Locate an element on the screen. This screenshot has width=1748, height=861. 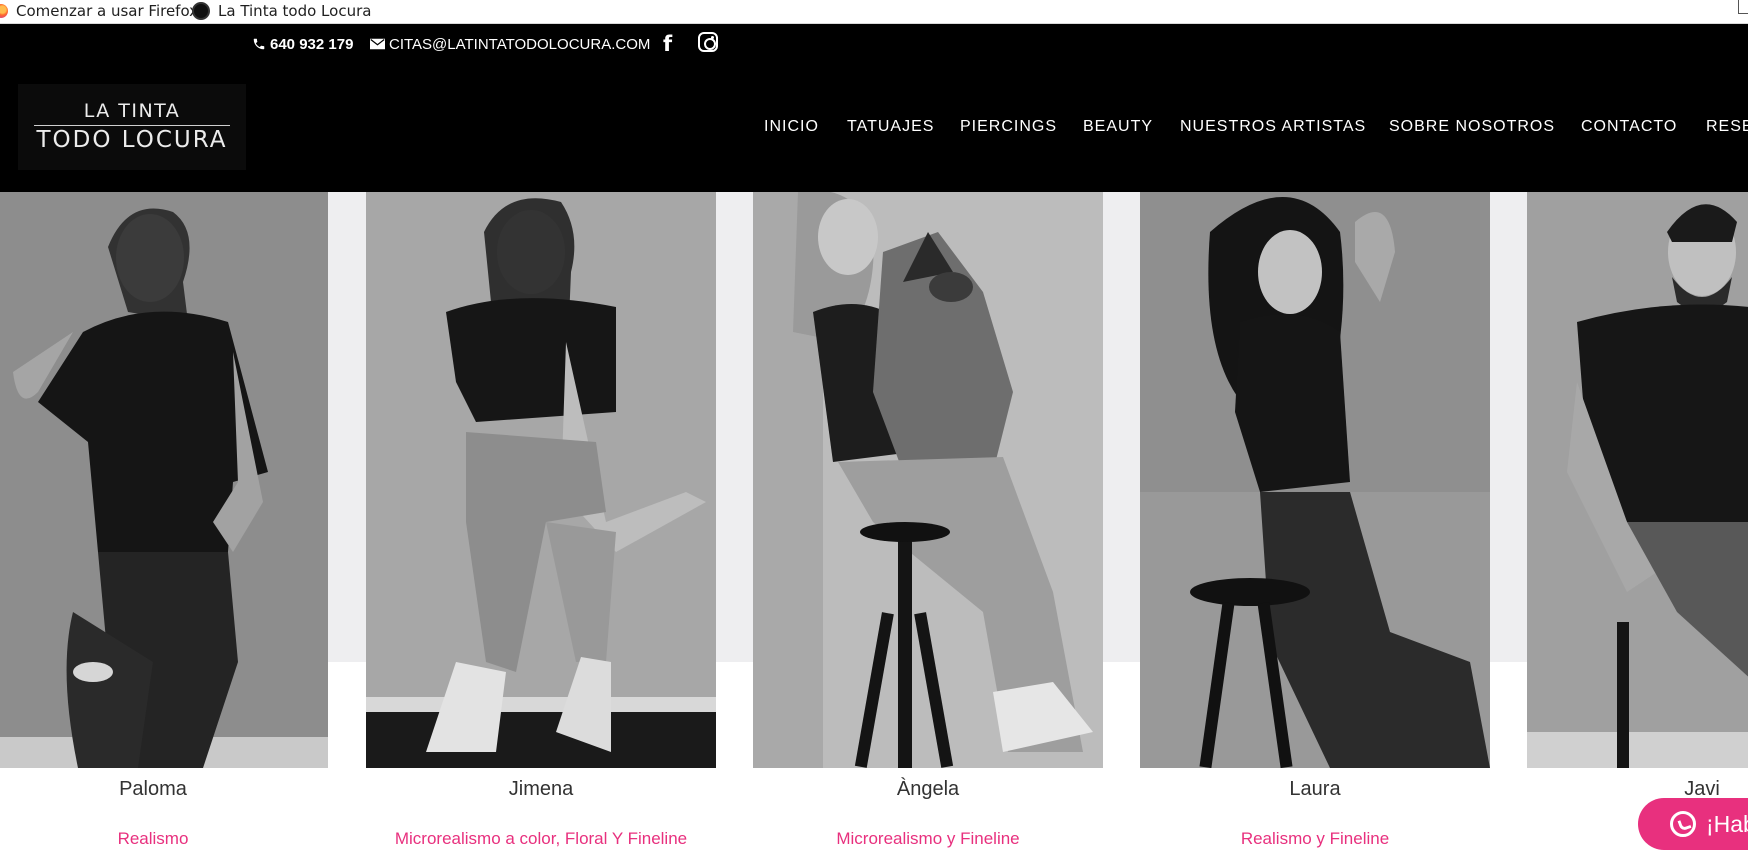
artist-name: Laura is located at coordinates (1315, 789).